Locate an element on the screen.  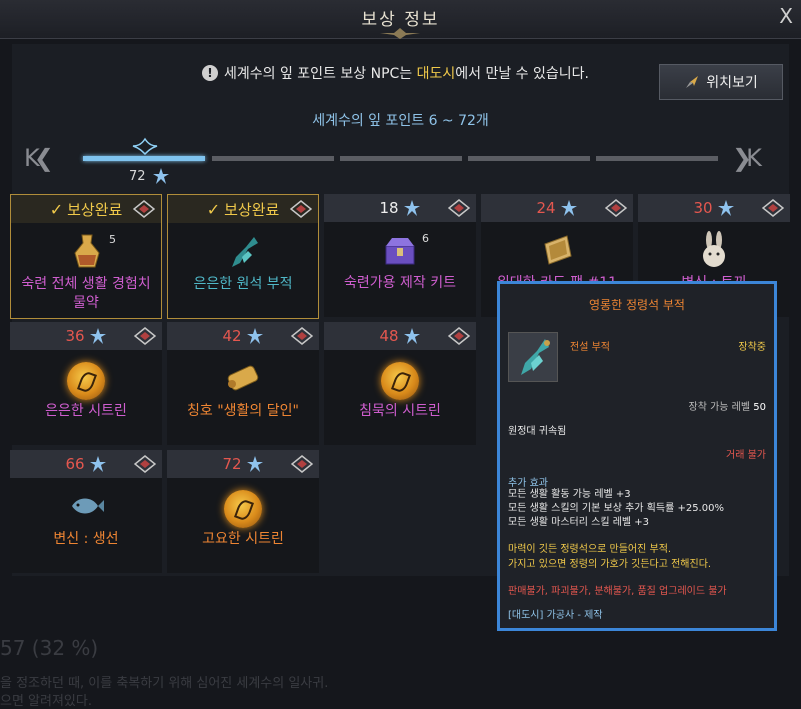
item-count: 6 is located at coordinates (425, 238).